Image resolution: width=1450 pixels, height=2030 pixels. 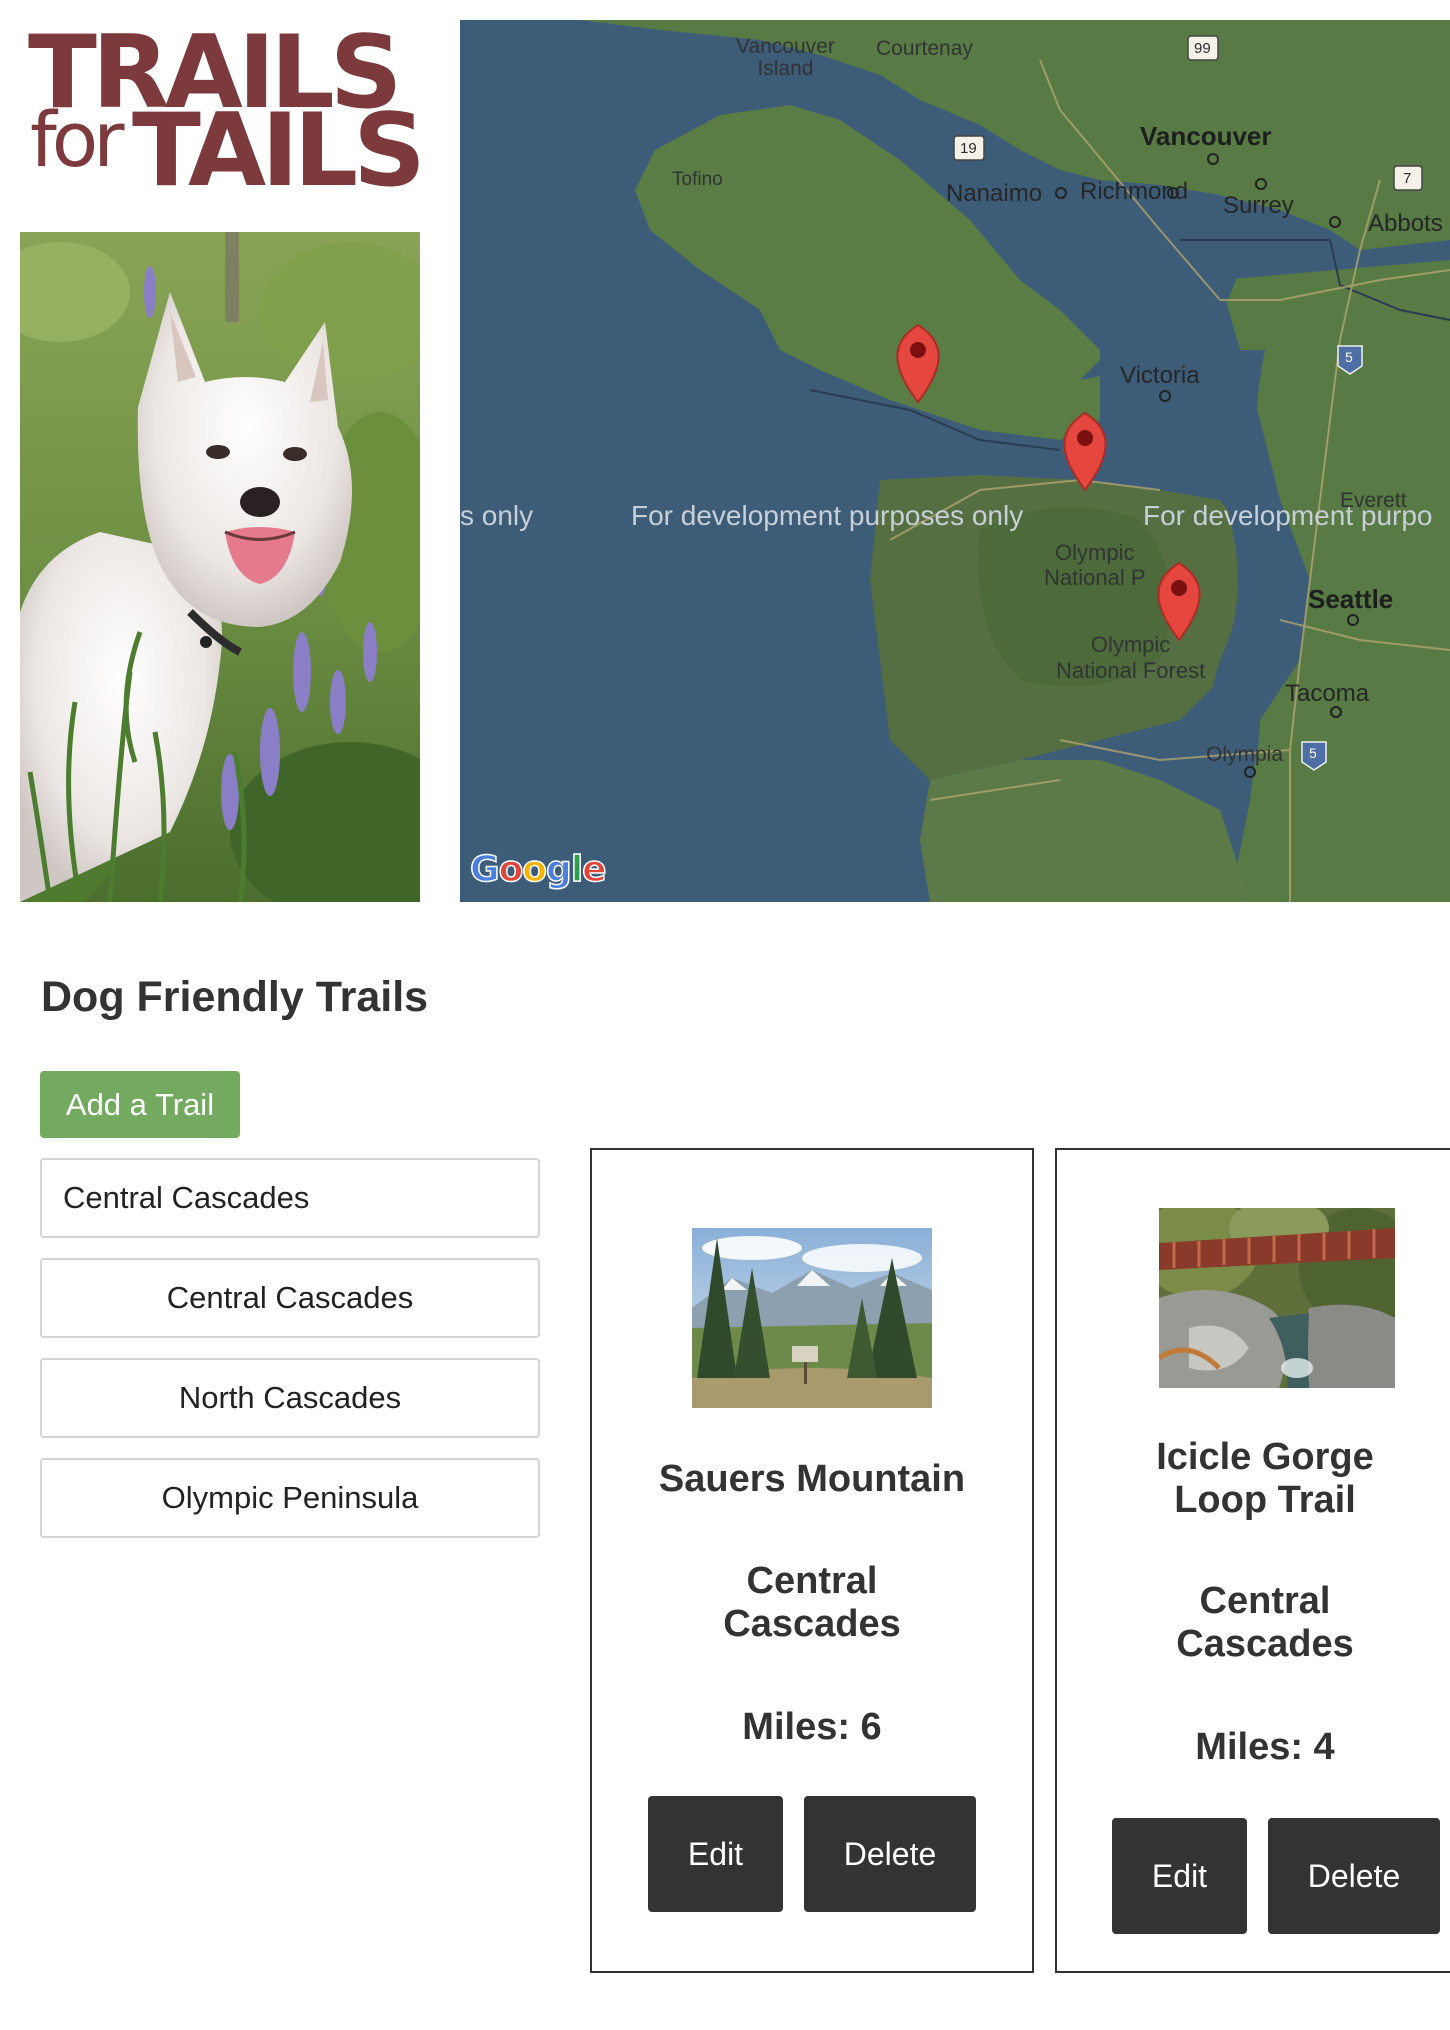 What do you see at coordinates (1277, 1298) in the screenshot?
I see `trail-photo-icicle-gorge` at bounding box center [1277, 1298].